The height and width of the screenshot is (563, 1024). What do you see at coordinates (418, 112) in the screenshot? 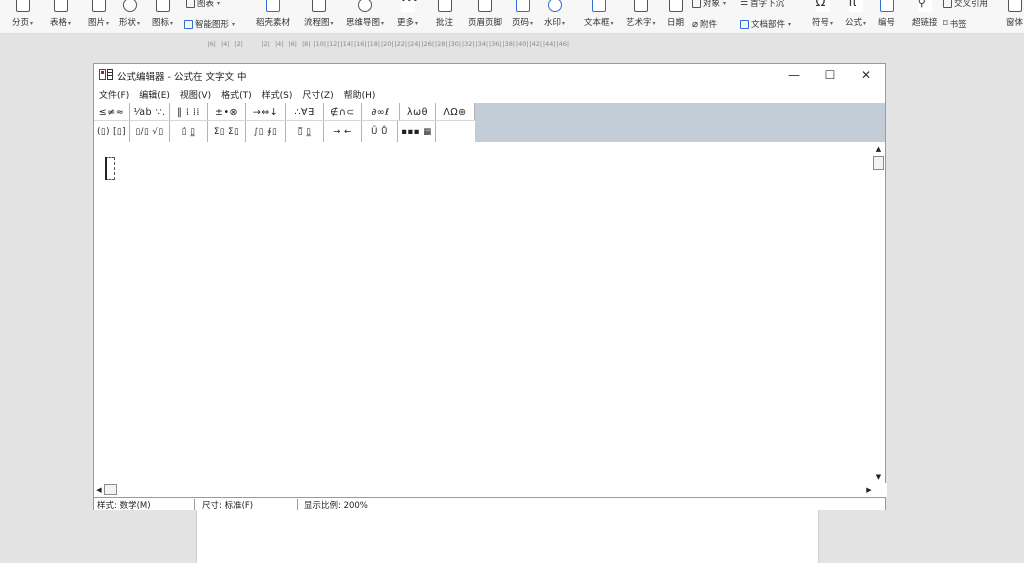
I see `greek-lower-palette: λωθ` at bounding box center [418, 112].